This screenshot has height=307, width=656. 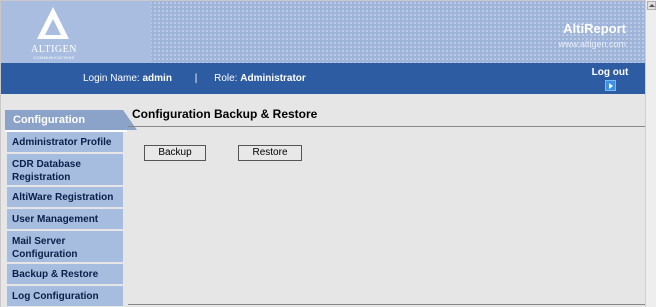 I want to click on logout-control: Log out, so click(x=610, y=80).